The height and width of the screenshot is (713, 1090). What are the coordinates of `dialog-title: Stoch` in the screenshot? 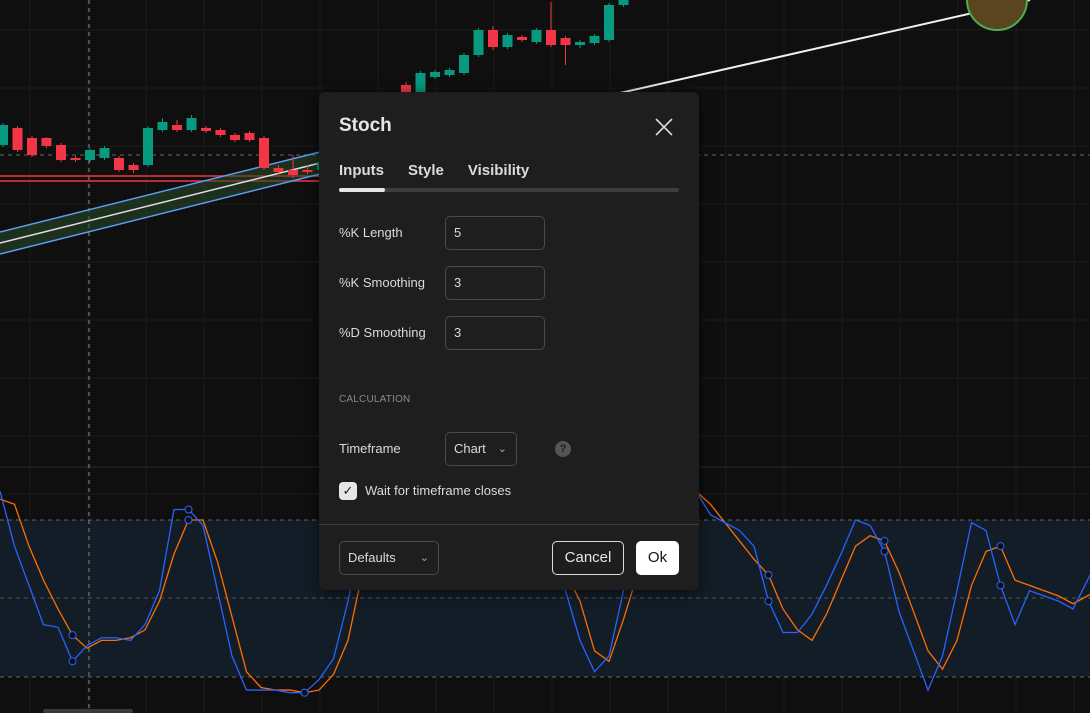 It's located at (365, 125).